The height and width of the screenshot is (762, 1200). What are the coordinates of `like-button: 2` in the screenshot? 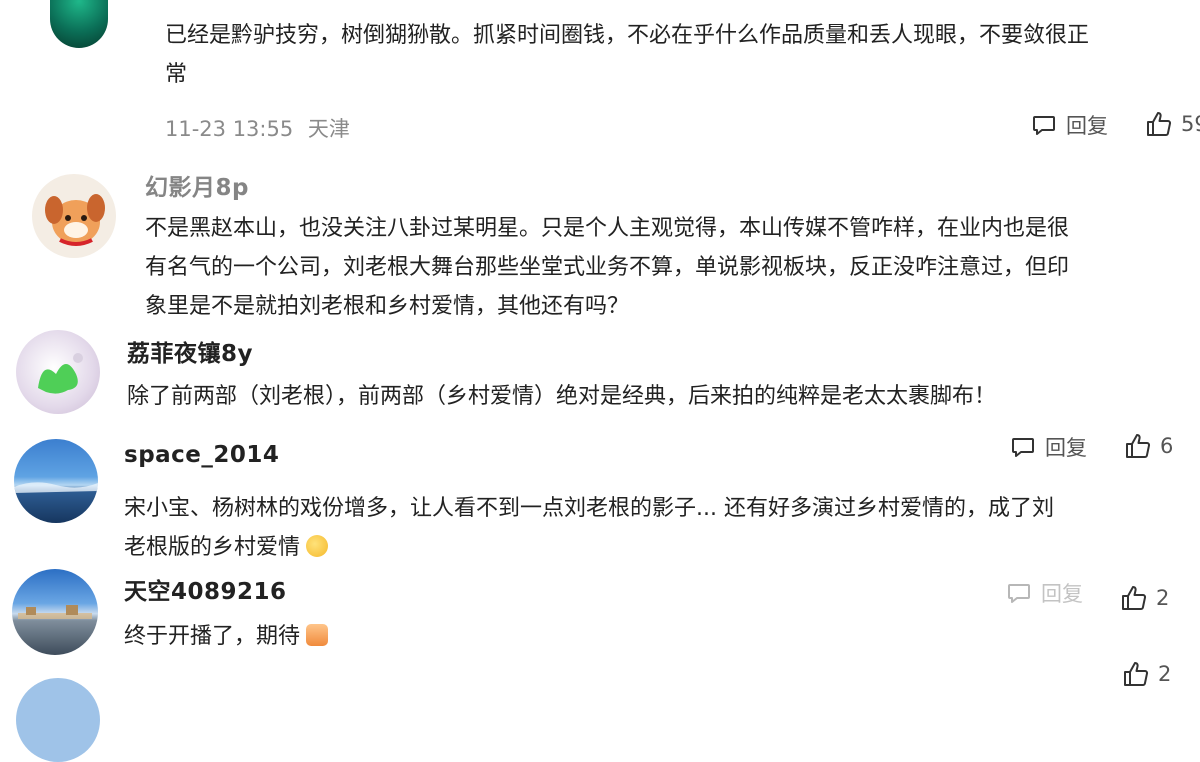 It's located at (1146, 674).